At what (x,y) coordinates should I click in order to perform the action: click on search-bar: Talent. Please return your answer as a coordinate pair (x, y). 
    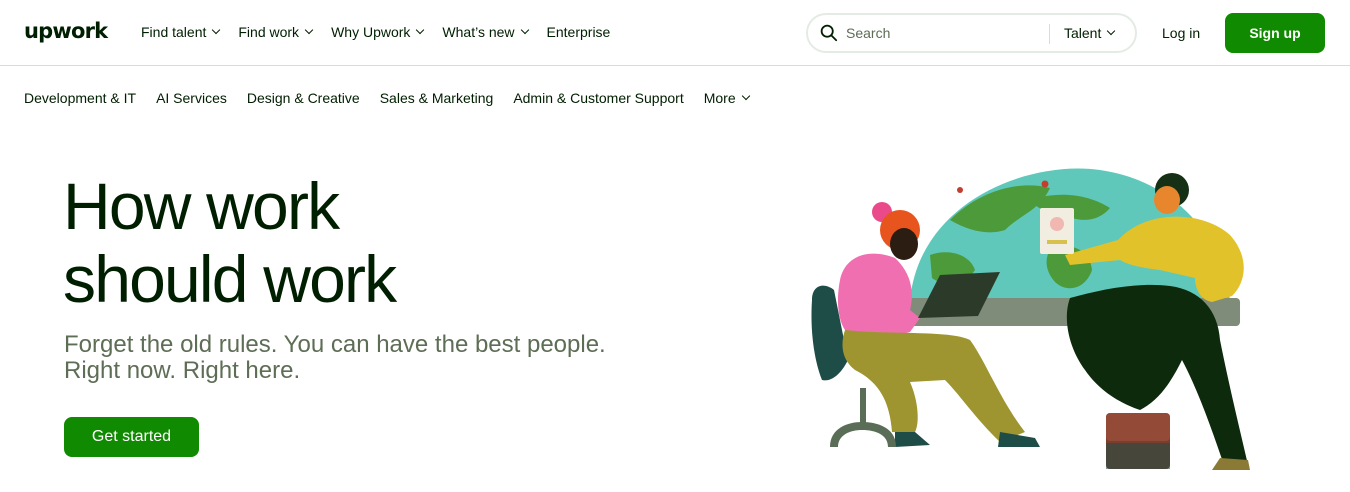
    Looking at the image, I should click on (971, 33).